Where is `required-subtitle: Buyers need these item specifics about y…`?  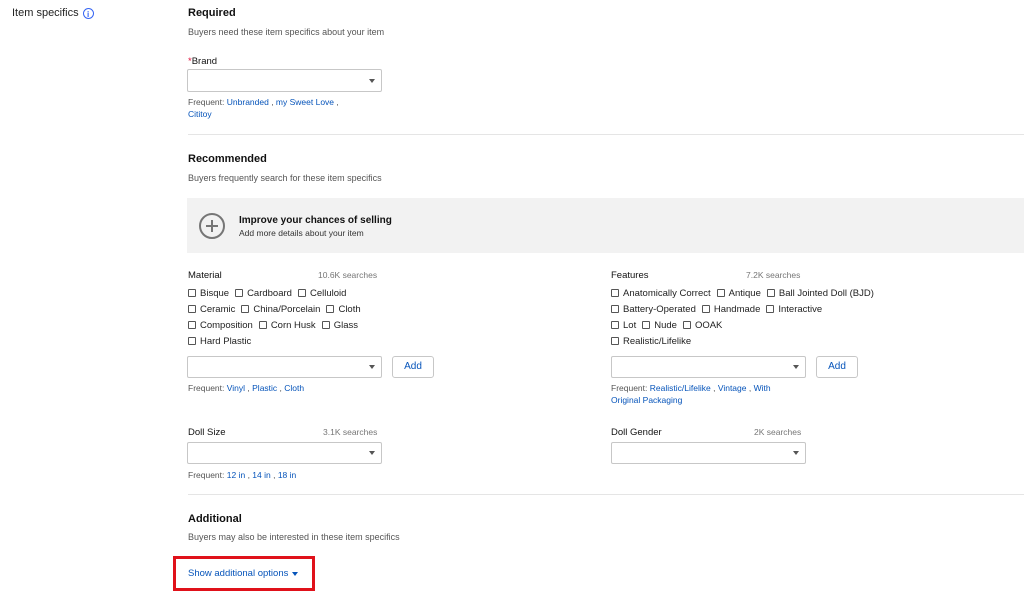 required-subtitle: Buyers need these item specifics about y… is located at coordinates (286, 32).